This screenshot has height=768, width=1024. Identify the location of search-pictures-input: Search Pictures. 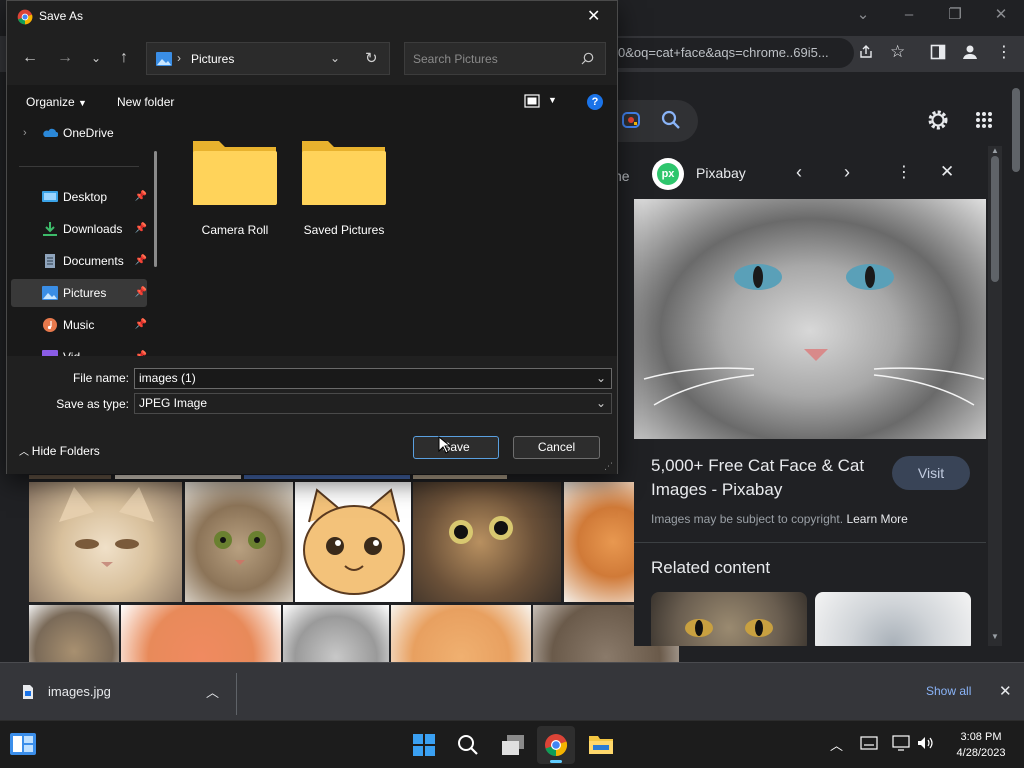
(505, 58).